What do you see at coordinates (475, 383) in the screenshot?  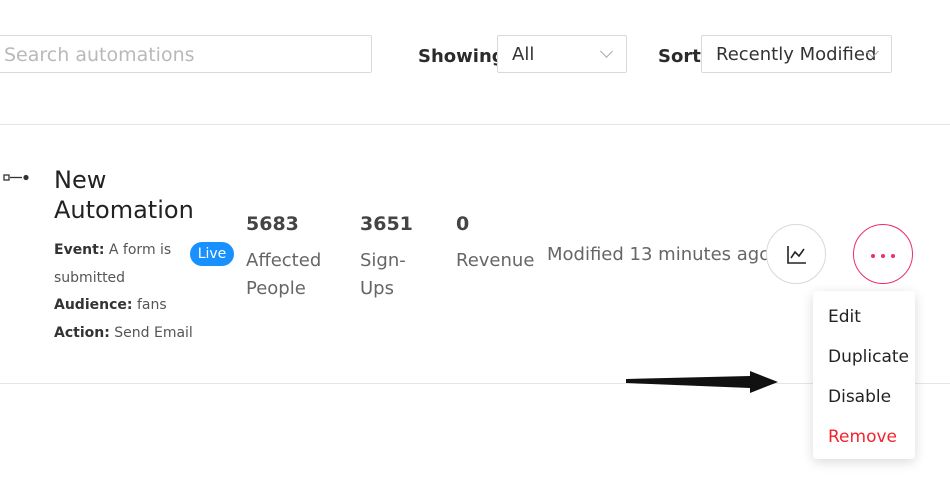 I see `row-divider` at bounding box center [475, 383].